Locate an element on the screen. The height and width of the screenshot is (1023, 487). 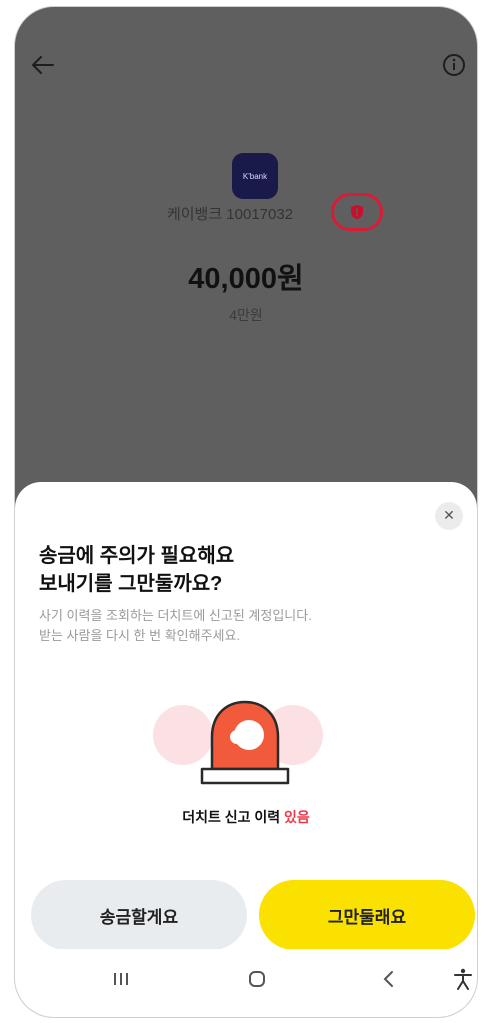
red-shield-icon is located at coordinates (357, 212).